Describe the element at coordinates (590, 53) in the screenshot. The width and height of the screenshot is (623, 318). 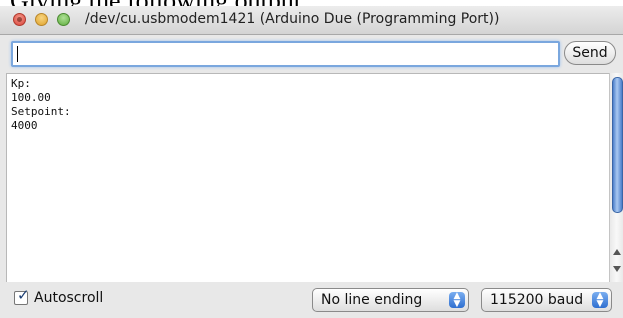
I see `send-button: Send` at that location.